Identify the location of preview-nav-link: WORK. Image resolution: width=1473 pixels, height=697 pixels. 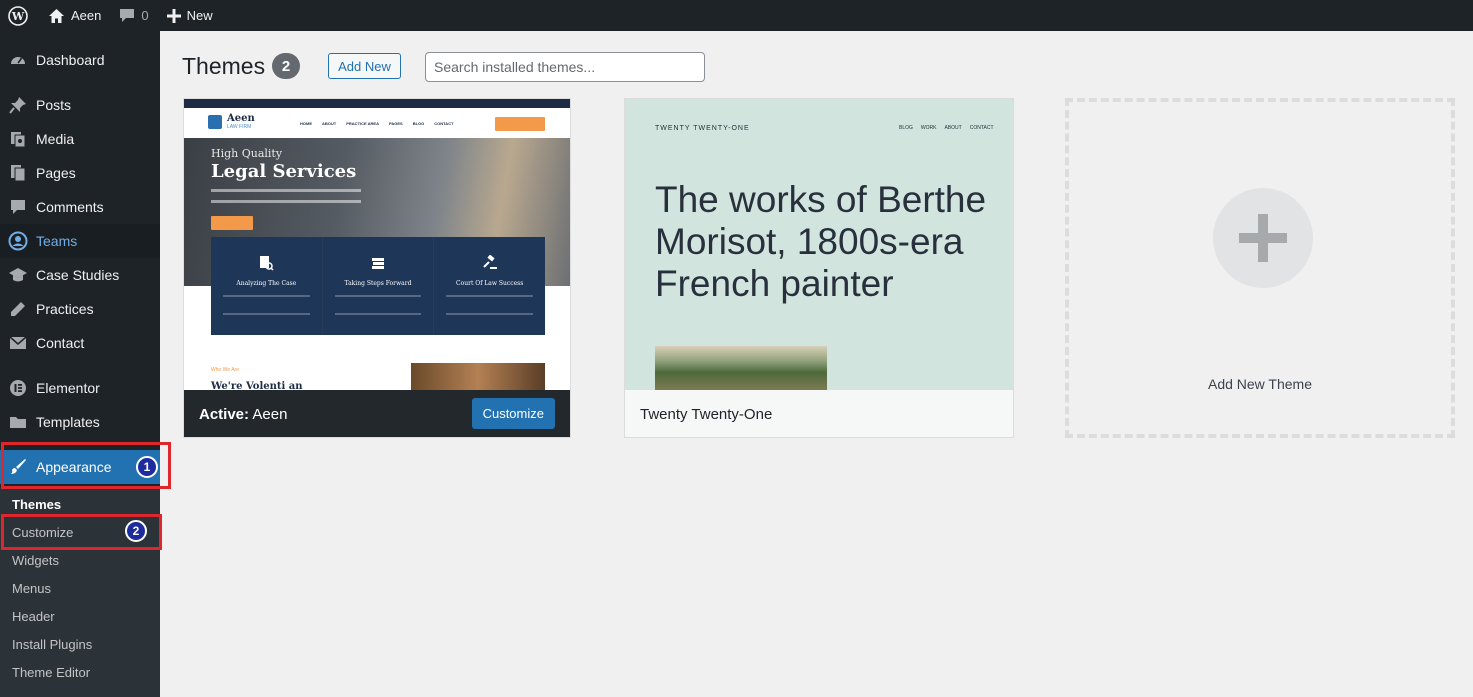
(928, 128).